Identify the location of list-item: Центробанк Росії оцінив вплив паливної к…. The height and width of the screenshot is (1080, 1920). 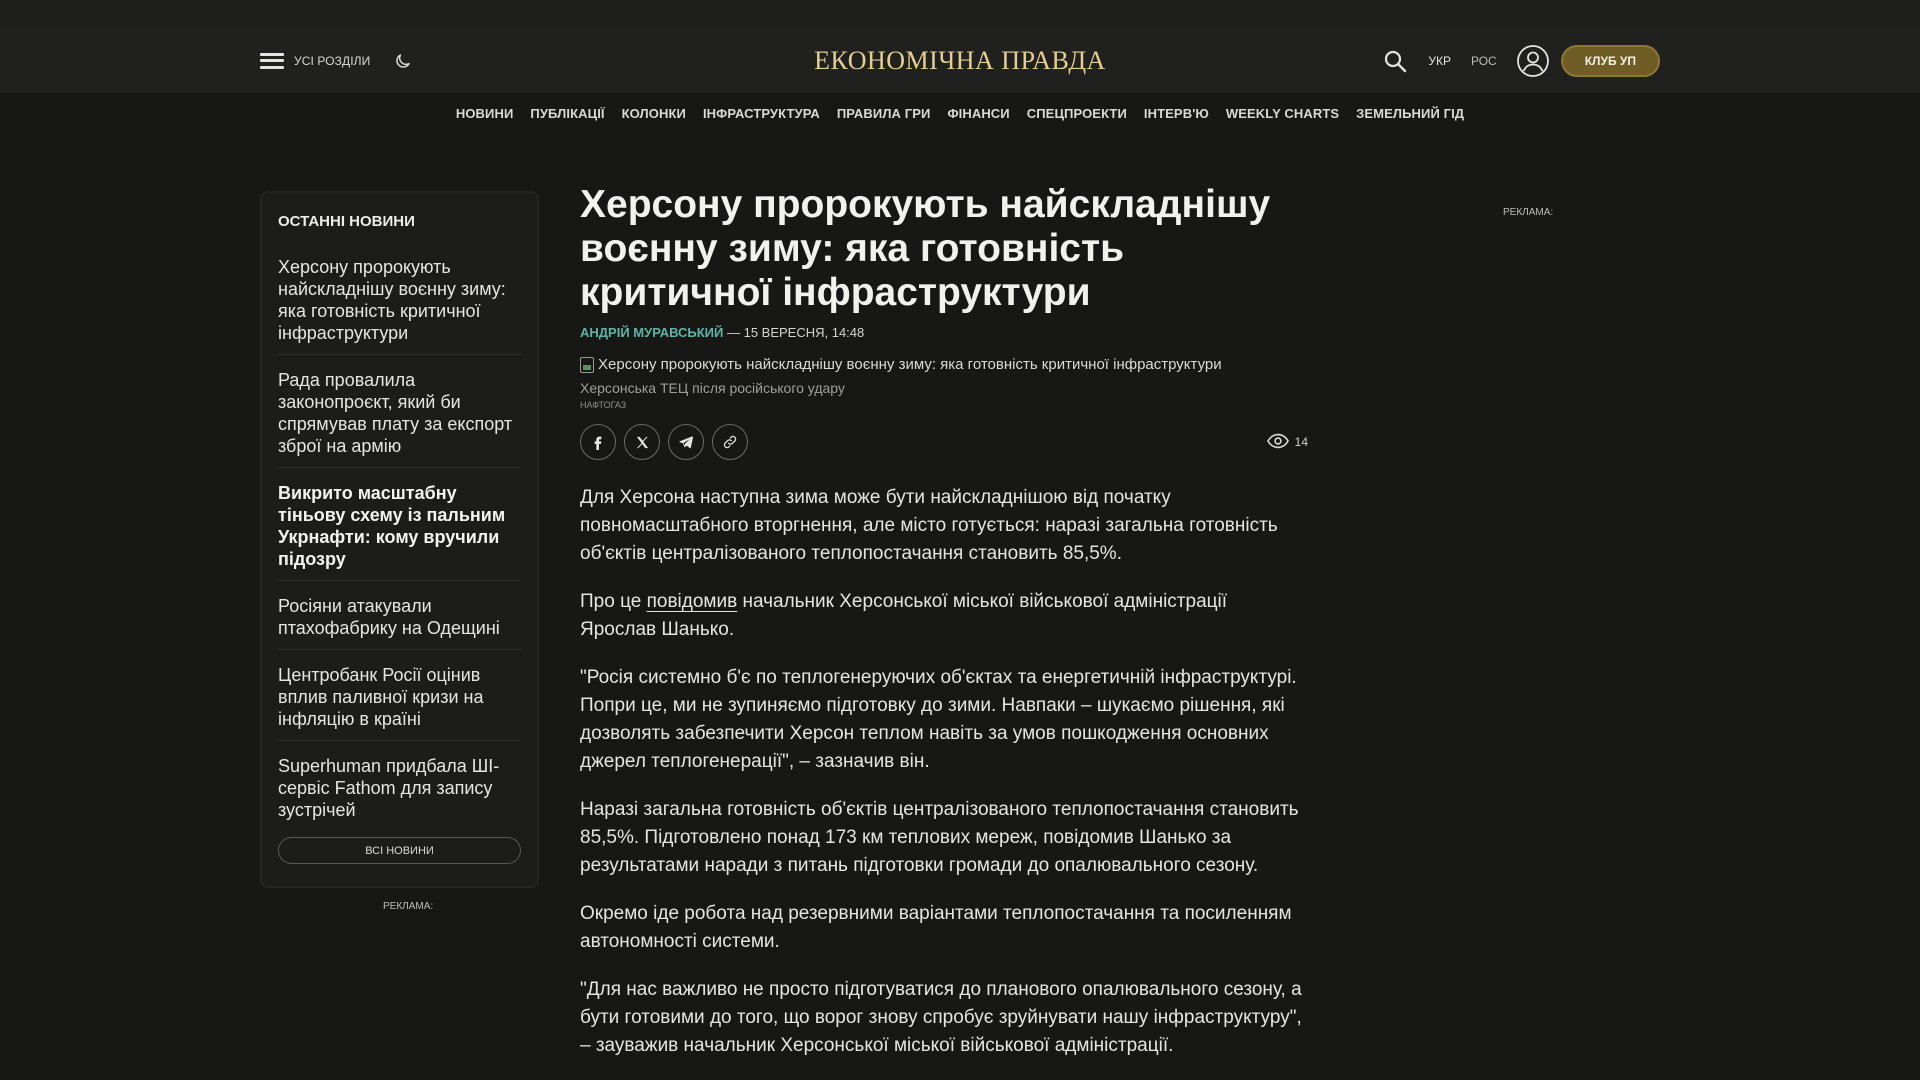
(399, 695).